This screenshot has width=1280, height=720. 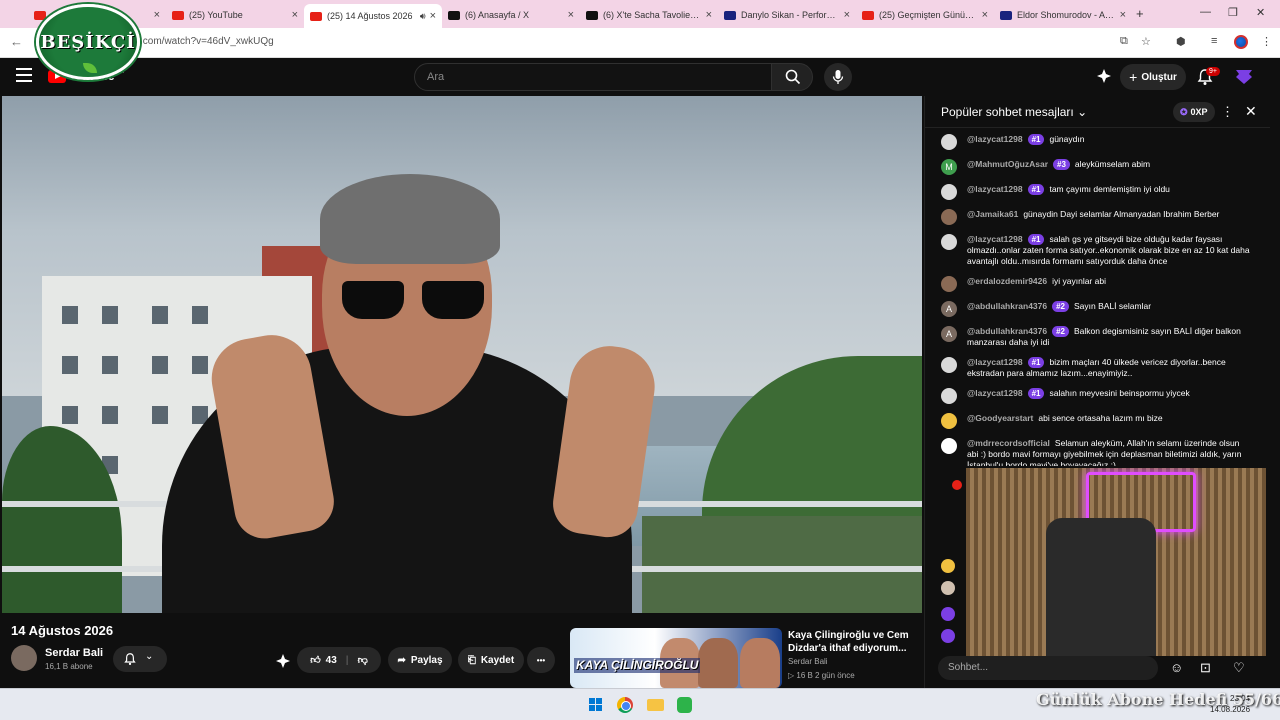 What do you see at coordinates (1244, 77) in the screenshot?
I see `account-avatar-icon` at bounding box center [1244, 77].